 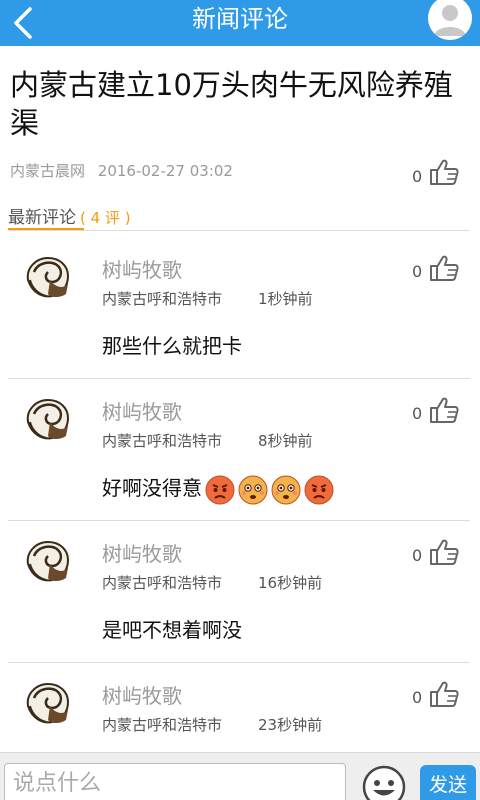 I want to click on comment-text: 那些什么就把卡, so click(x=172, y=344).